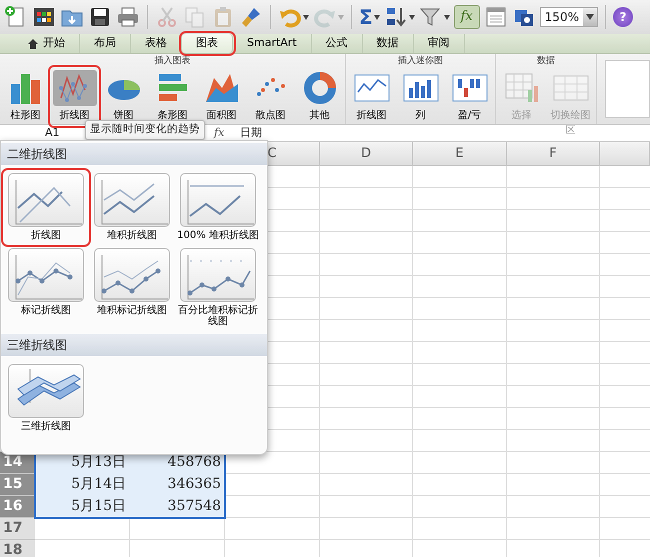  What do you see at coordinates (420, 61) in the screenshot?
I see `group-title: 插入迷你图` at bounding box center [420, 61].